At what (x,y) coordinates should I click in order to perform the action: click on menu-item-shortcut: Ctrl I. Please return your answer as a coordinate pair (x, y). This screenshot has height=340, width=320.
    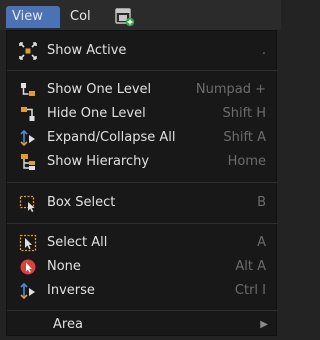
    Looking at the image, I should click on (250, 290).